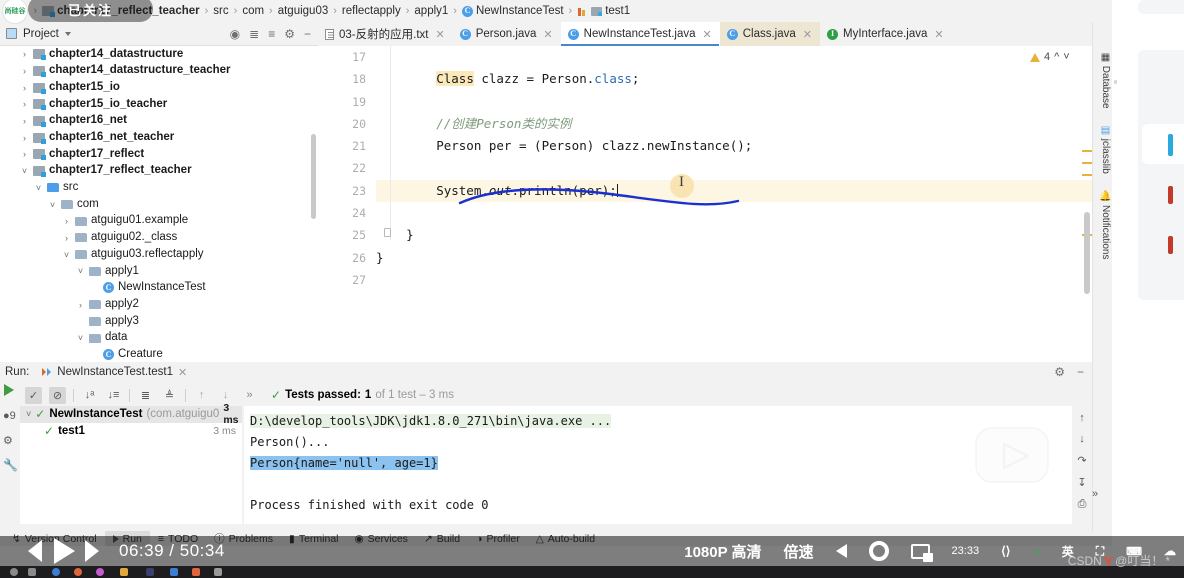 The image size is (1184, 578). I want to click on more-chevrons-icon: », so click(249, 395).